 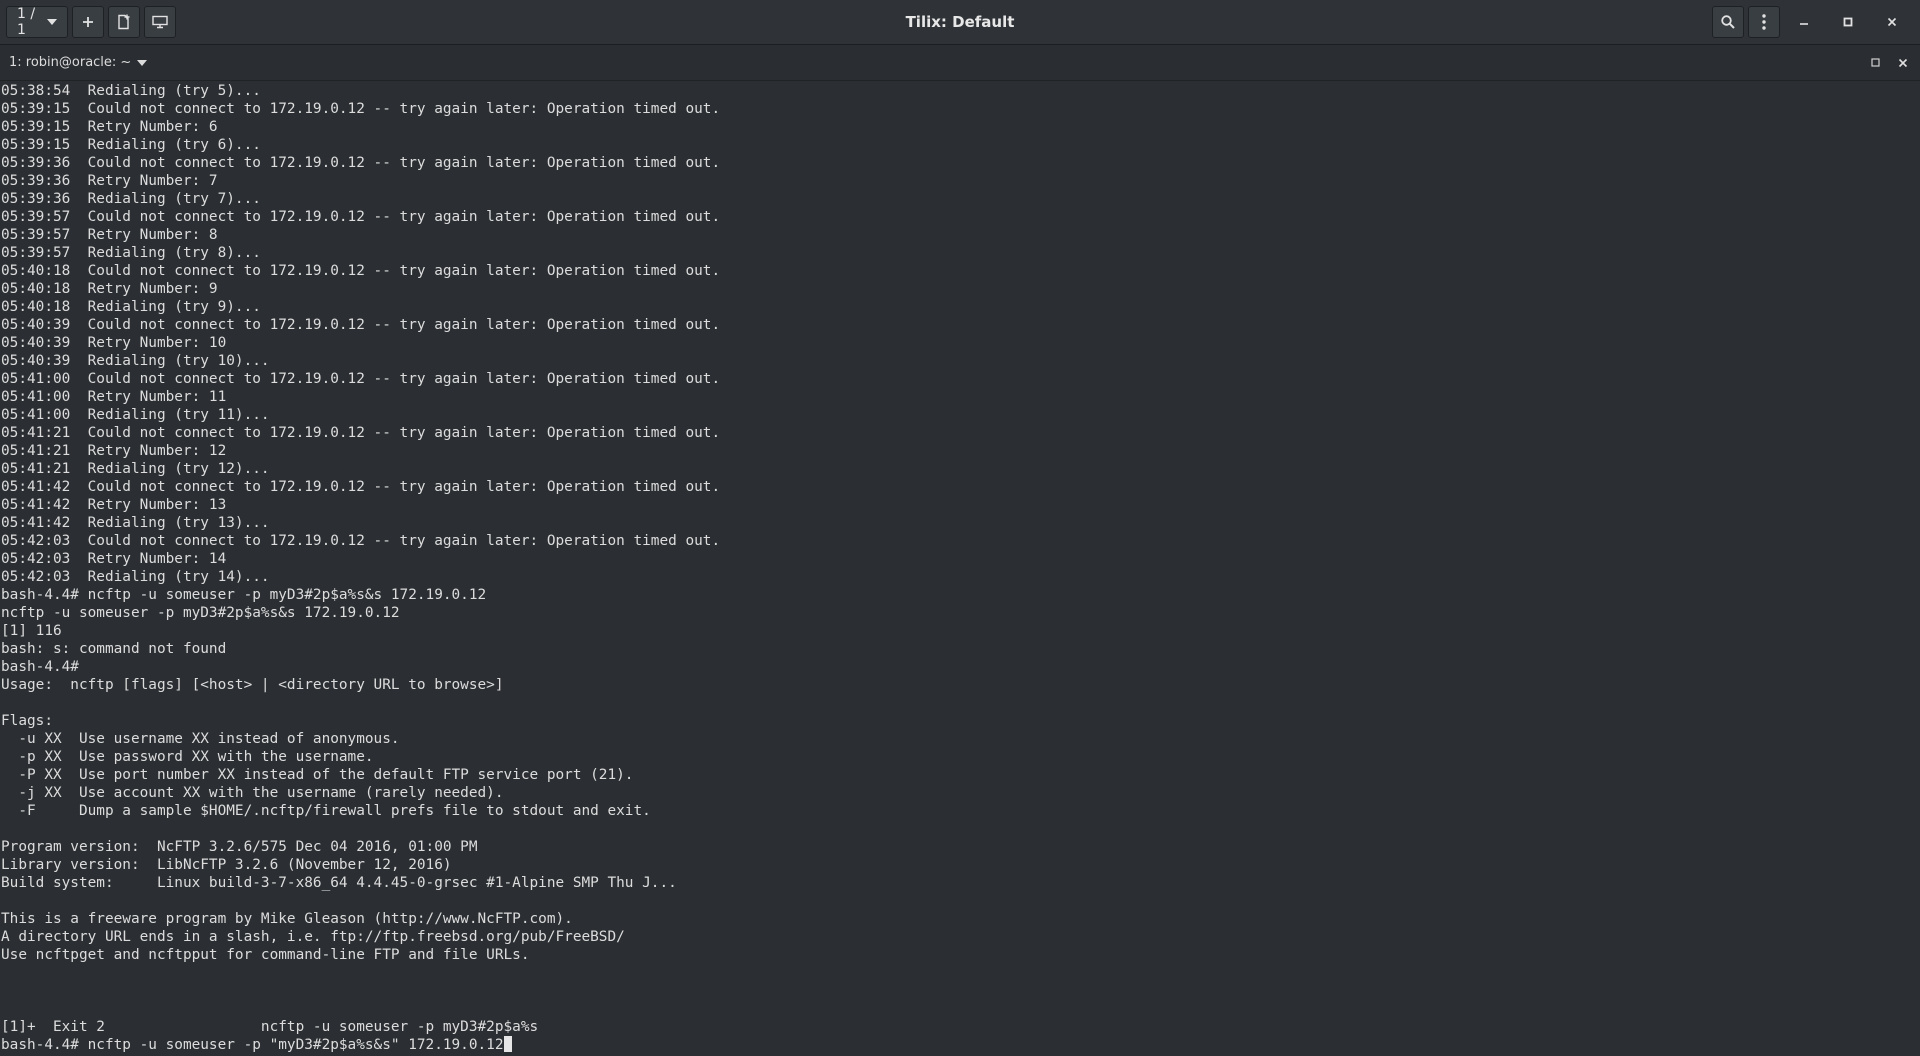 I want to click on terminal-line: bash: s: command not found, so click(x=114, y=649).